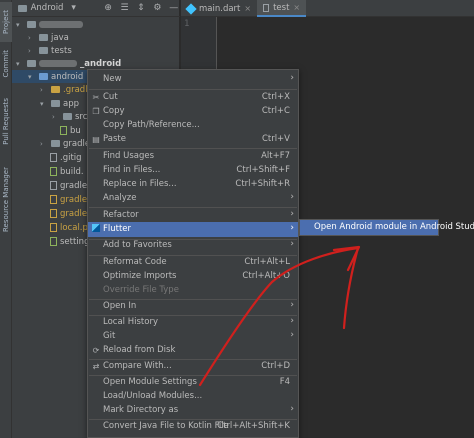 Image resolution: width=474 pixels, height=438 pixels. I want to click on tree-item-gradle-folder: › gradle, so click(65, 143).